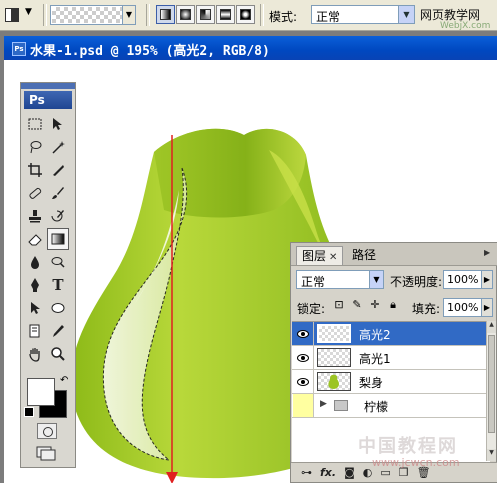 The height and width of the screenshot is (483, 497). I want to click on tab-paths-label: 路径, so click(364, 255).